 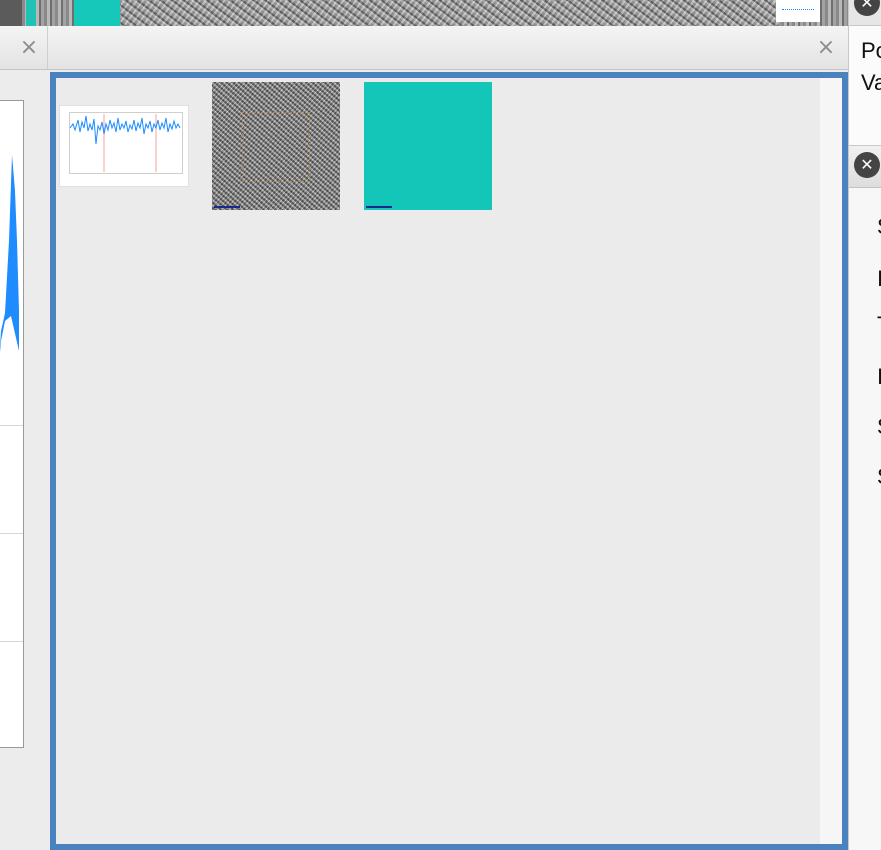 I want to click on thumbnail-roi-box, so click(x=276, y=147).